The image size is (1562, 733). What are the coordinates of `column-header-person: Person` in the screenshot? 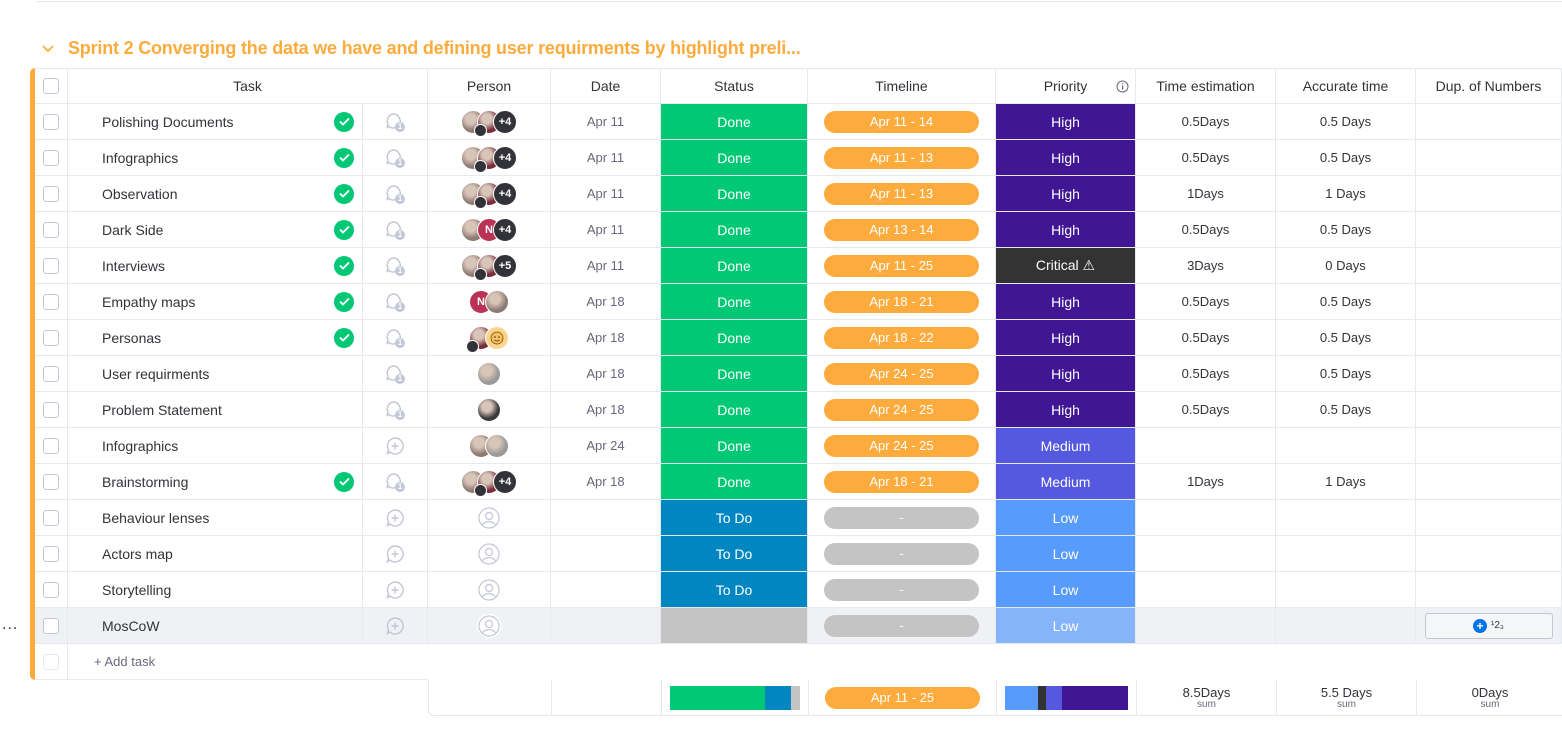 It's located at (489, 86).